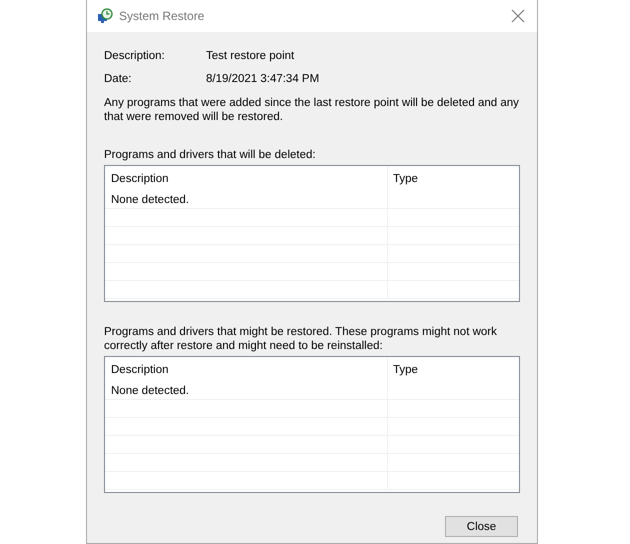  What do you see at coordinates (250, 56) in the screenshot?
I see `field-value: Test restore point` at bounding box center [250, 56].